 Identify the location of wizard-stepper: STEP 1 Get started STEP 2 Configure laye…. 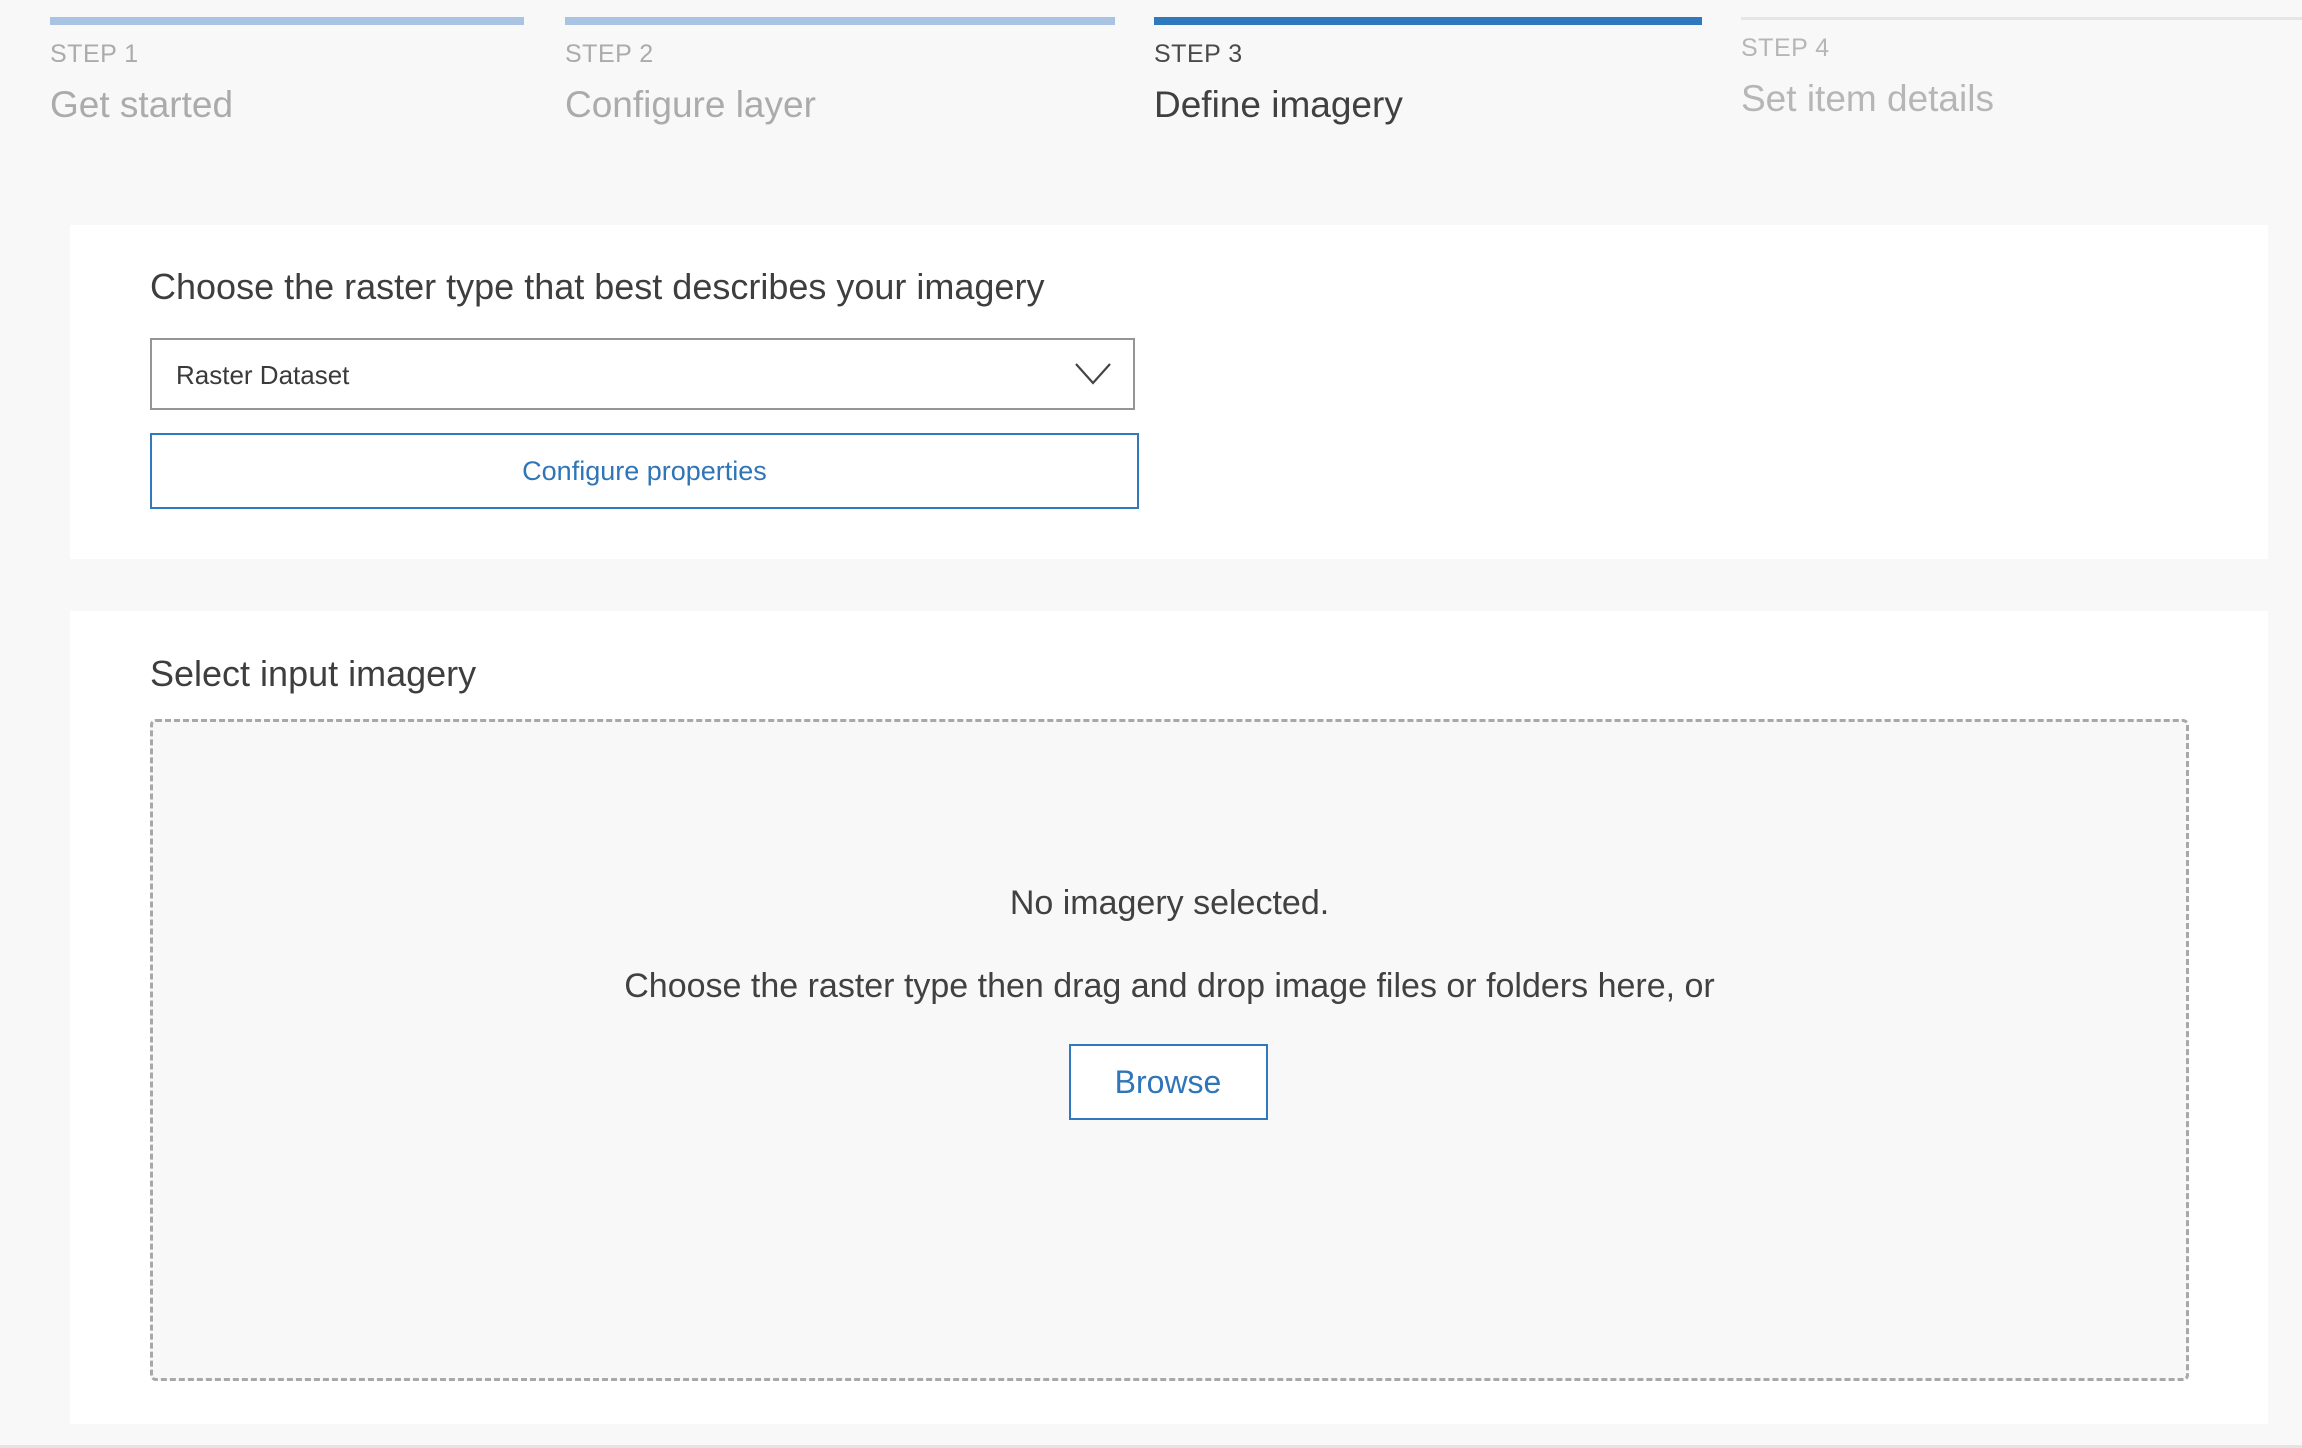
(1151, 90).